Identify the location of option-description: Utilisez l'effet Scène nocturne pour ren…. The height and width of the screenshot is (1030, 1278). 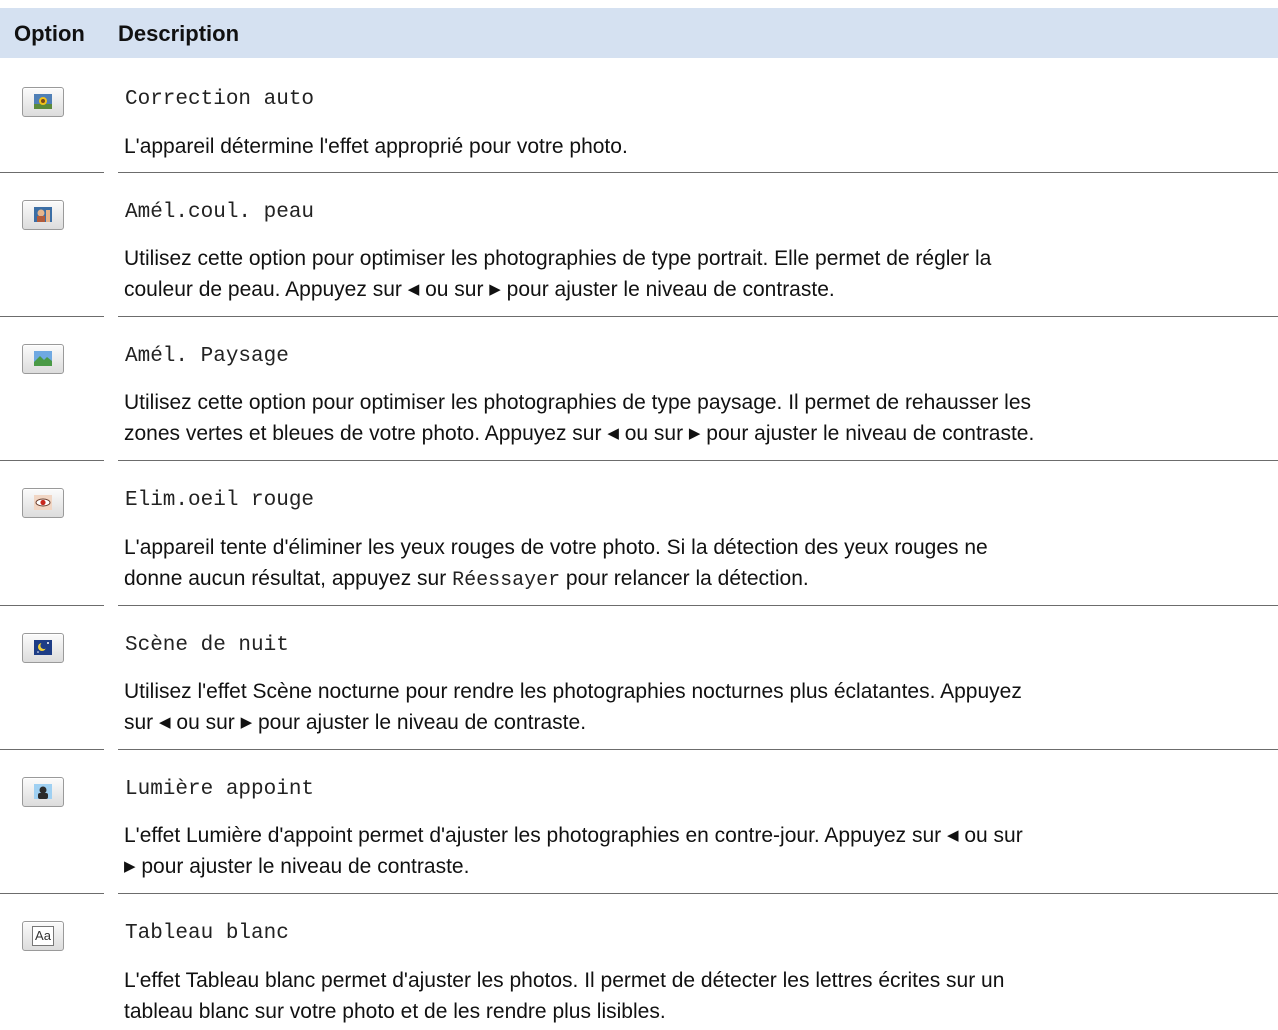
(573, 707).